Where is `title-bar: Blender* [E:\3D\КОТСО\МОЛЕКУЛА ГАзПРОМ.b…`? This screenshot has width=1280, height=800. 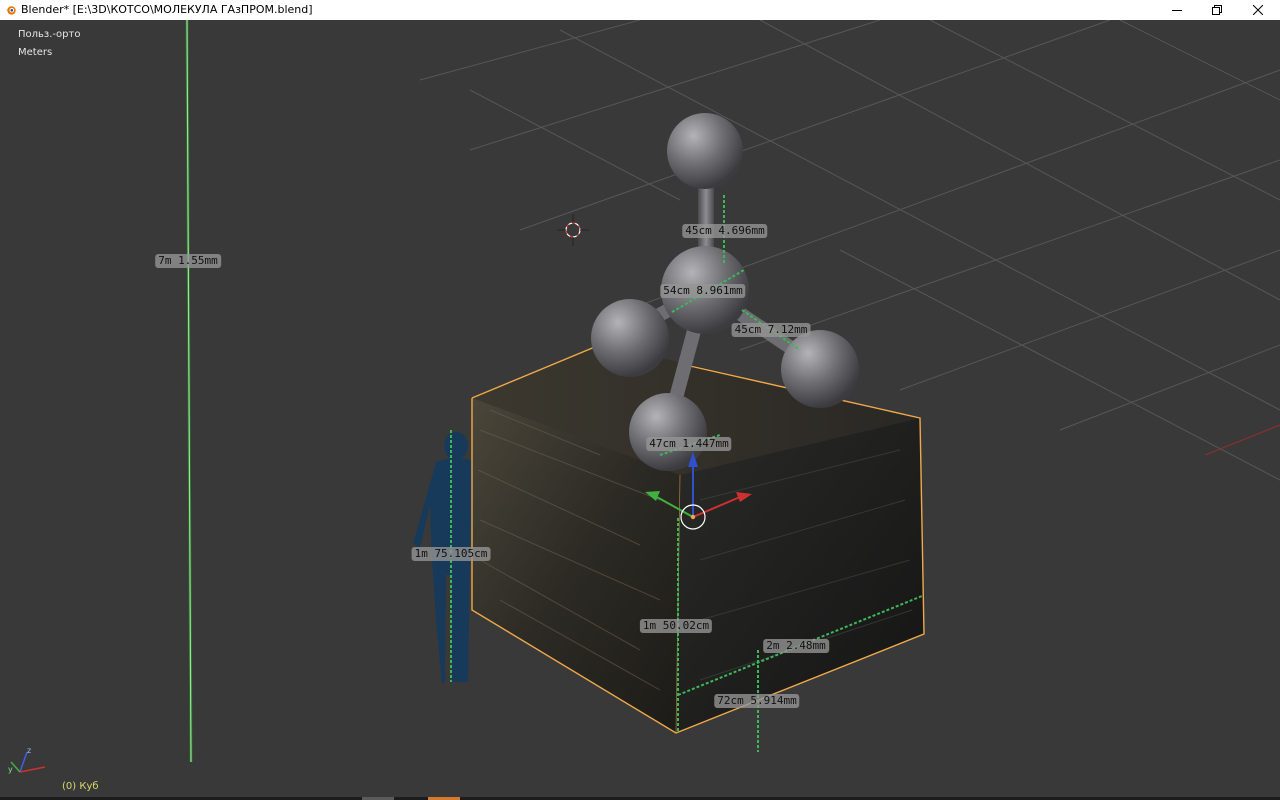
title-bar: Blender* [E:\3D\КОТСО\МОЛЕКУЛА ГАзПРОМ.b… is located at coordinates (640, 10).